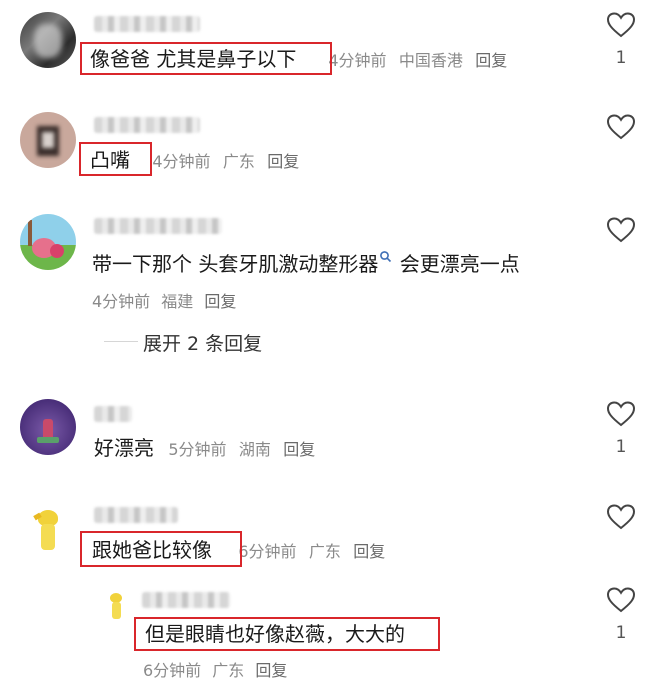 This screenshot has width=660, height=682. I want to click on comment-text-suffix: 会更漂亮一点, so click(456, 264).